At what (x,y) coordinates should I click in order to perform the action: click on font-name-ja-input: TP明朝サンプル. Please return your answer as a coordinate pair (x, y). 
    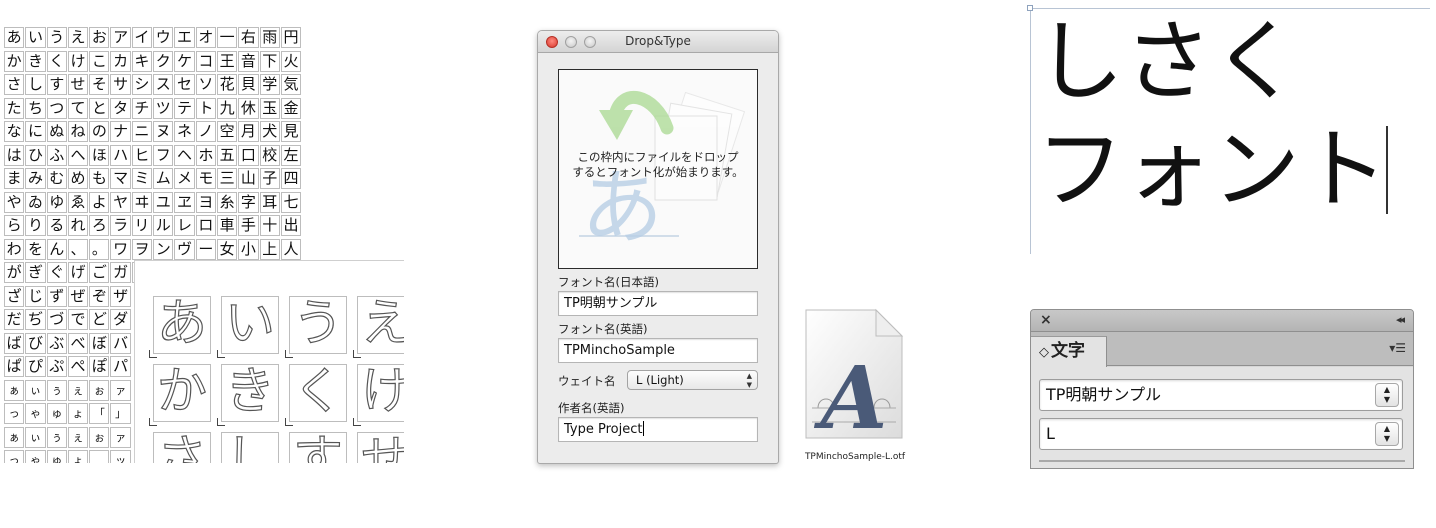
    Looking at the image, I should click on (658, 303).